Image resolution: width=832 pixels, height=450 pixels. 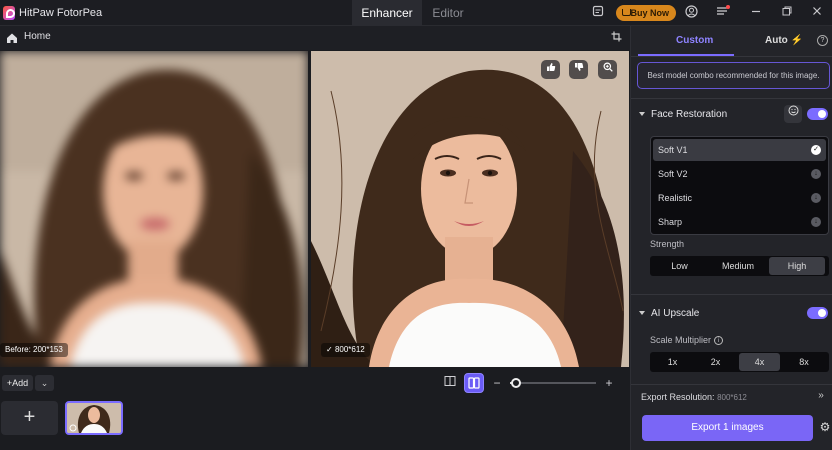 What do you see at coordinates (9, 13) in the screenshot?
I see `app-logo` at bounding box center [9, 13].